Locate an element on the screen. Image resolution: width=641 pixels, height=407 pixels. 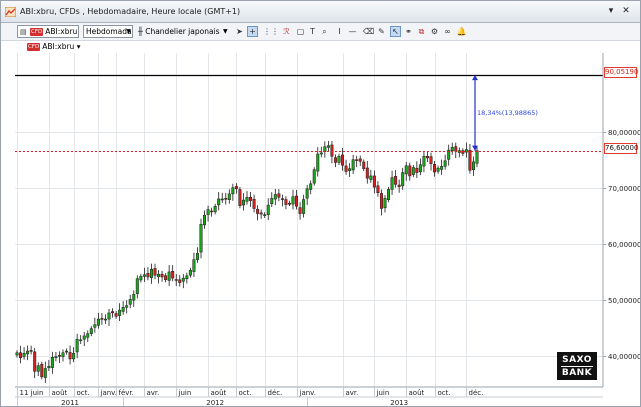
y-tick-label: 80,00000 is located at coordinates (624, 133).